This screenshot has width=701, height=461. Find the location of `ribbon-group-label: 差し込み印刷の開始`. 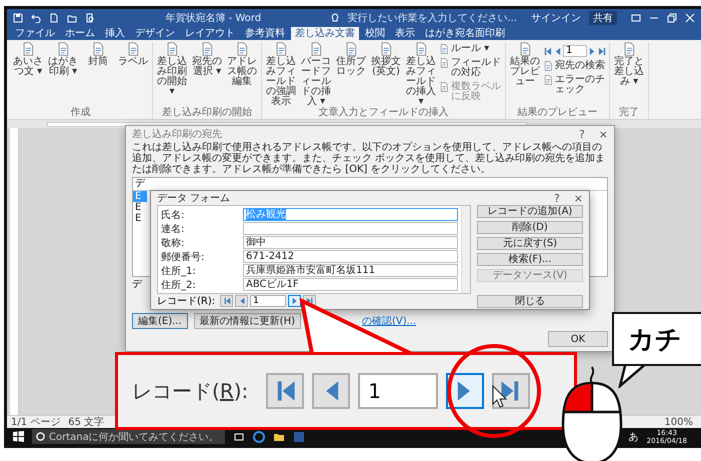

ribbon-group-label: 差し込み印刷の開始 is located at coordinates (207, 113).